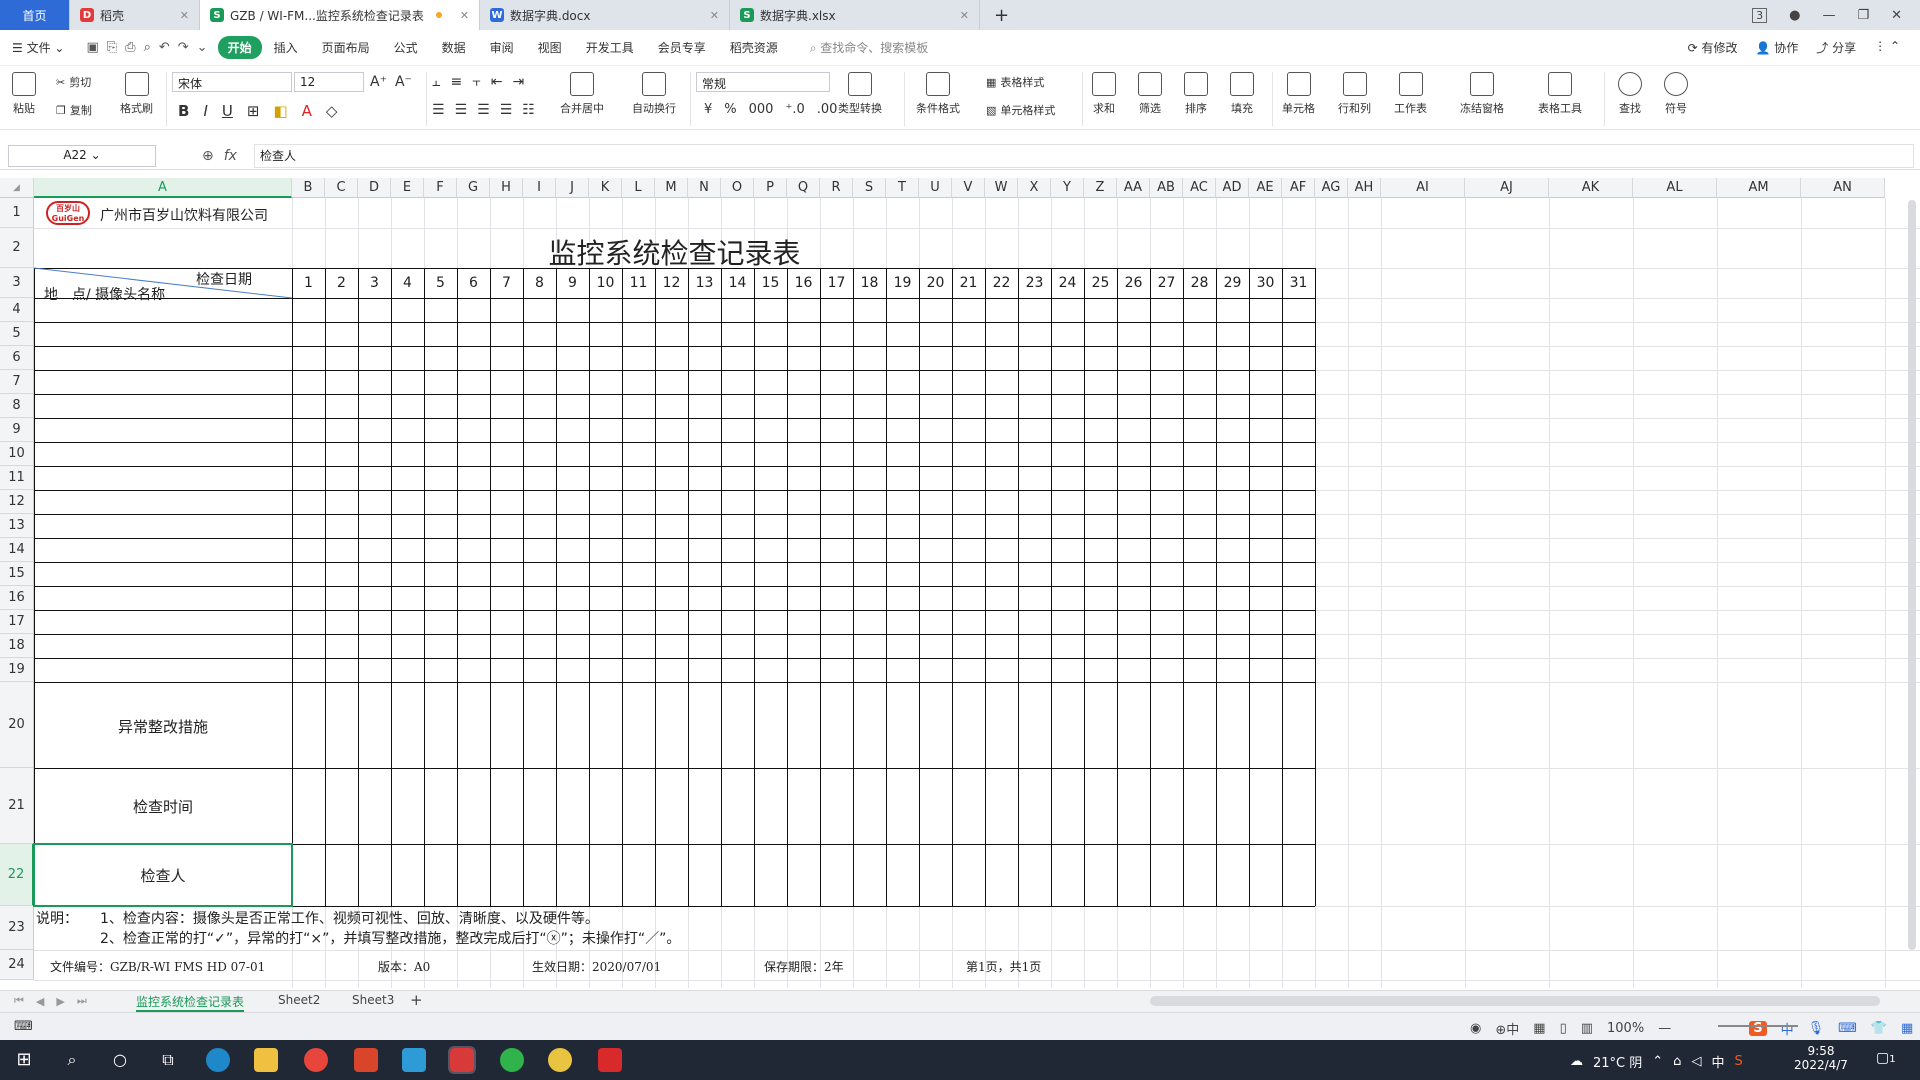 The image size is (1920, 1080). What do you see at coordinates (17, 310) in the screenshot?
I see `row-header: 4` at bounding box center [17, 310].